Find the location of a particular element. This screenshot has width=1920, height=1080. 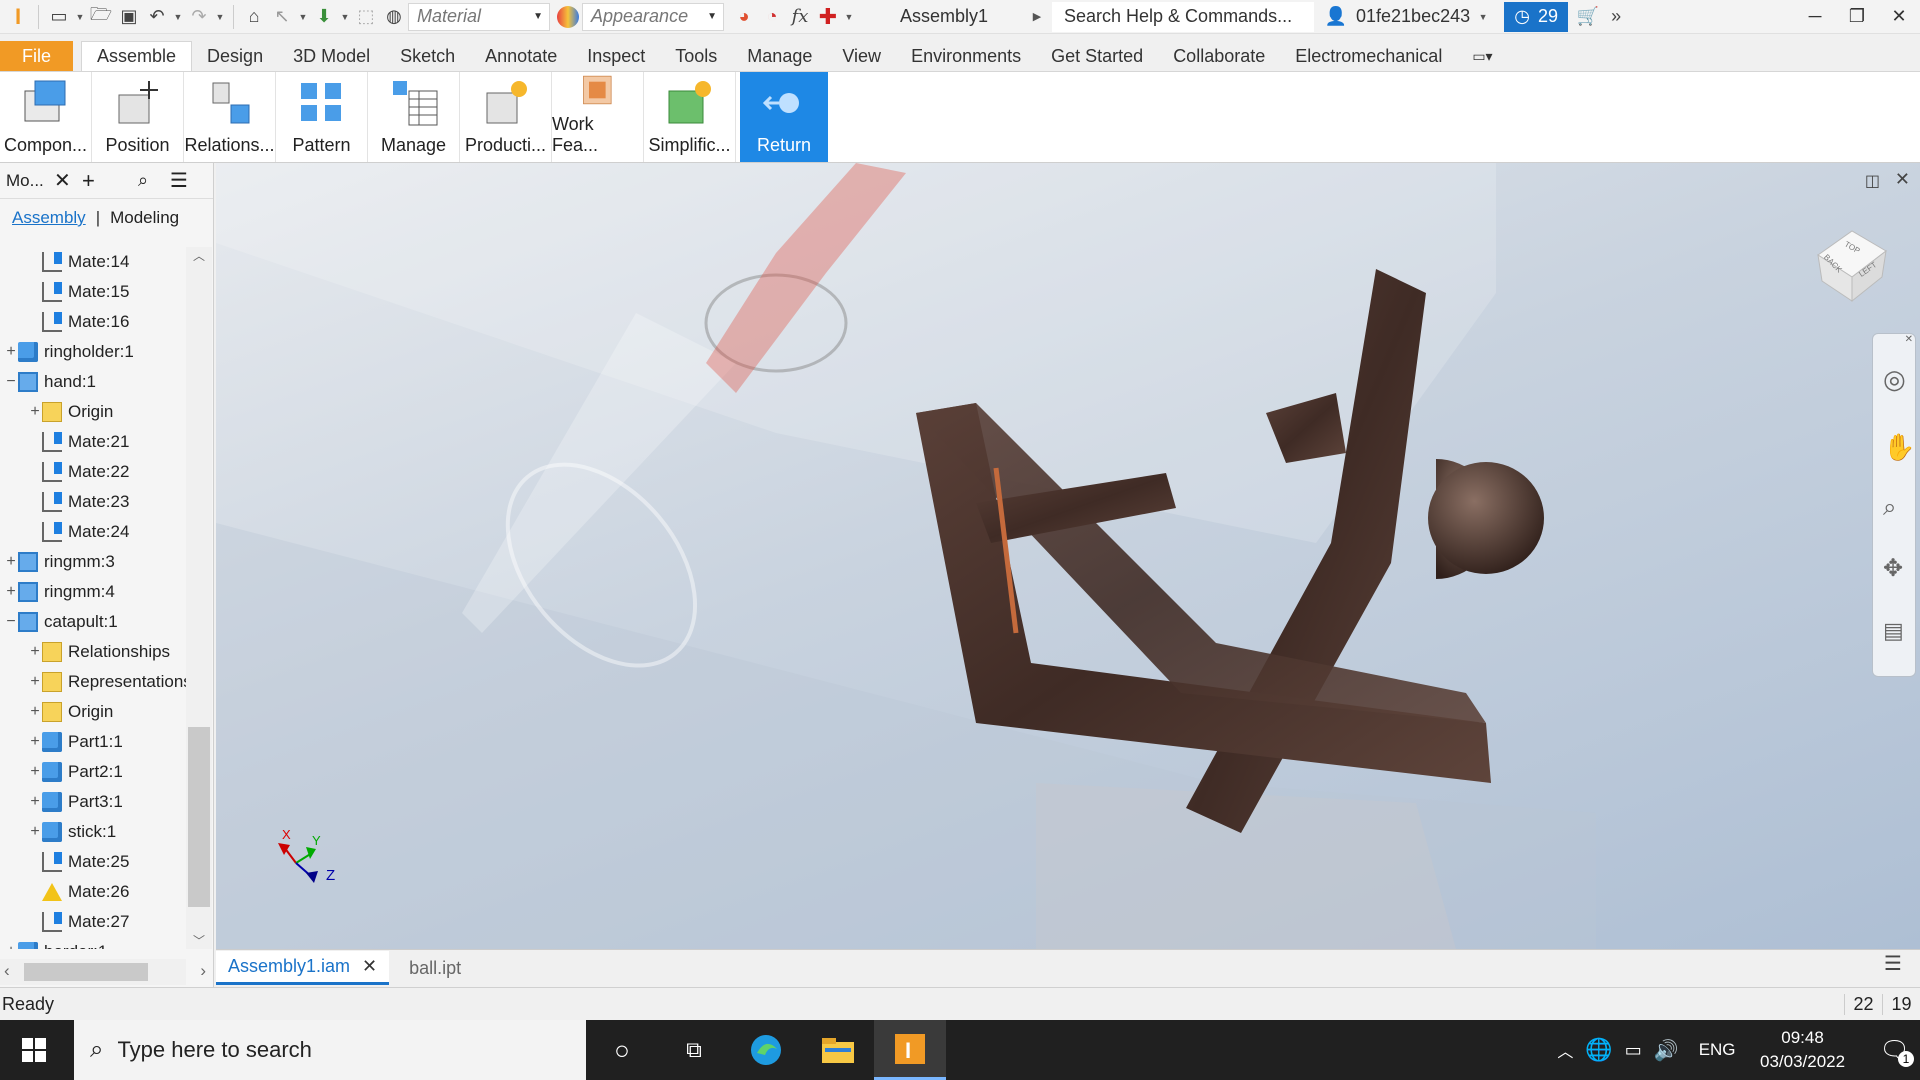

tab-inspect: Inspect is located at coordinates (616, 56).